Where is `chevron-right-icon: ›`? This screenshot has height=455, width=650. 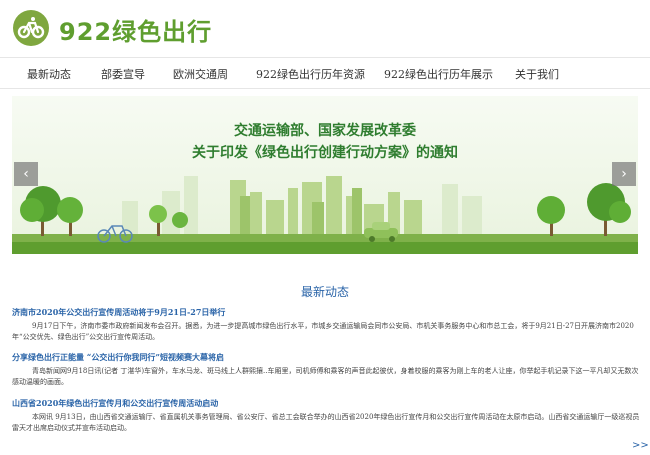
chevron-right-icon: › is located at coordinates (624, 174).